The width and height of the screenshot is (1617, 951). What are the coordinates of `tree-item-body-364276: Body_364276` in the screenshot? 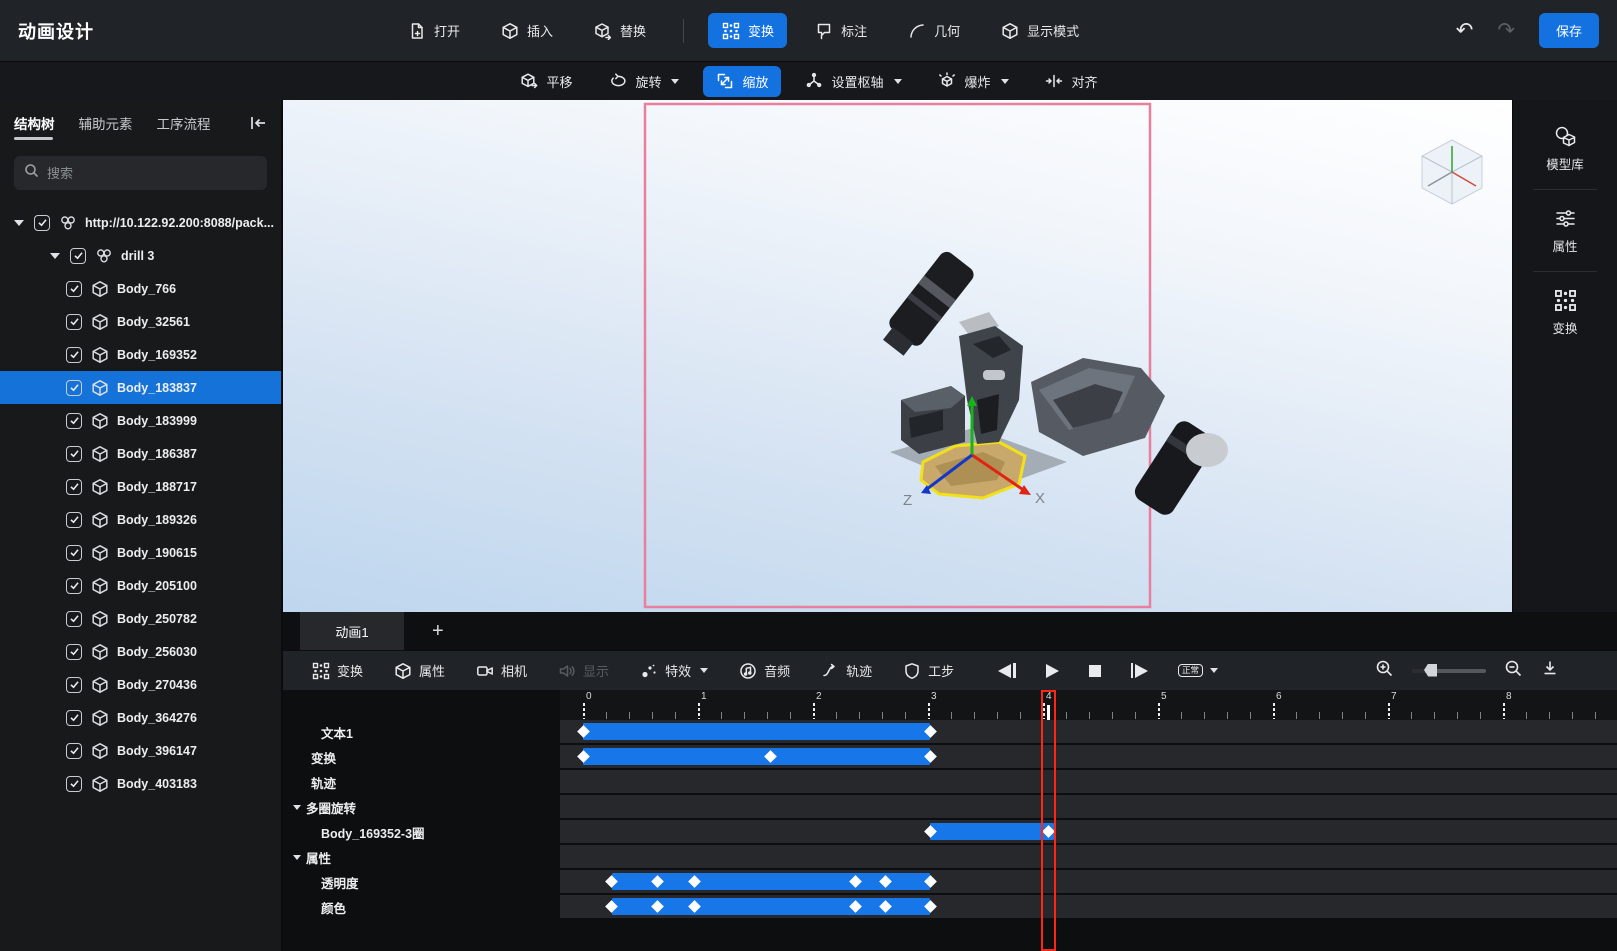 It's located at (140, 717).